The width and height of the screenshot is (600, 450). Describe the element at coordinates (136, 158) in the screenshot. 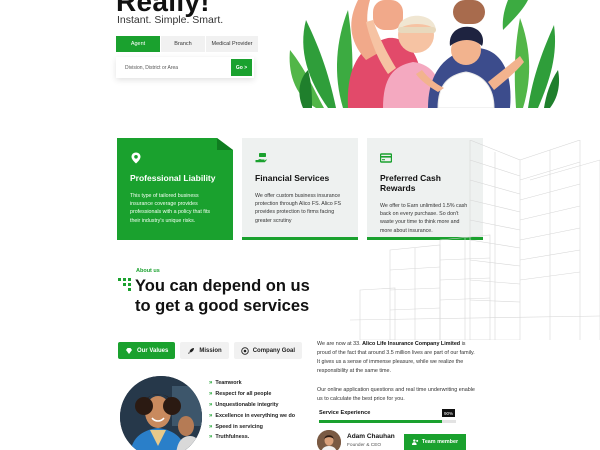

I see `location-pin-icon` at that location.